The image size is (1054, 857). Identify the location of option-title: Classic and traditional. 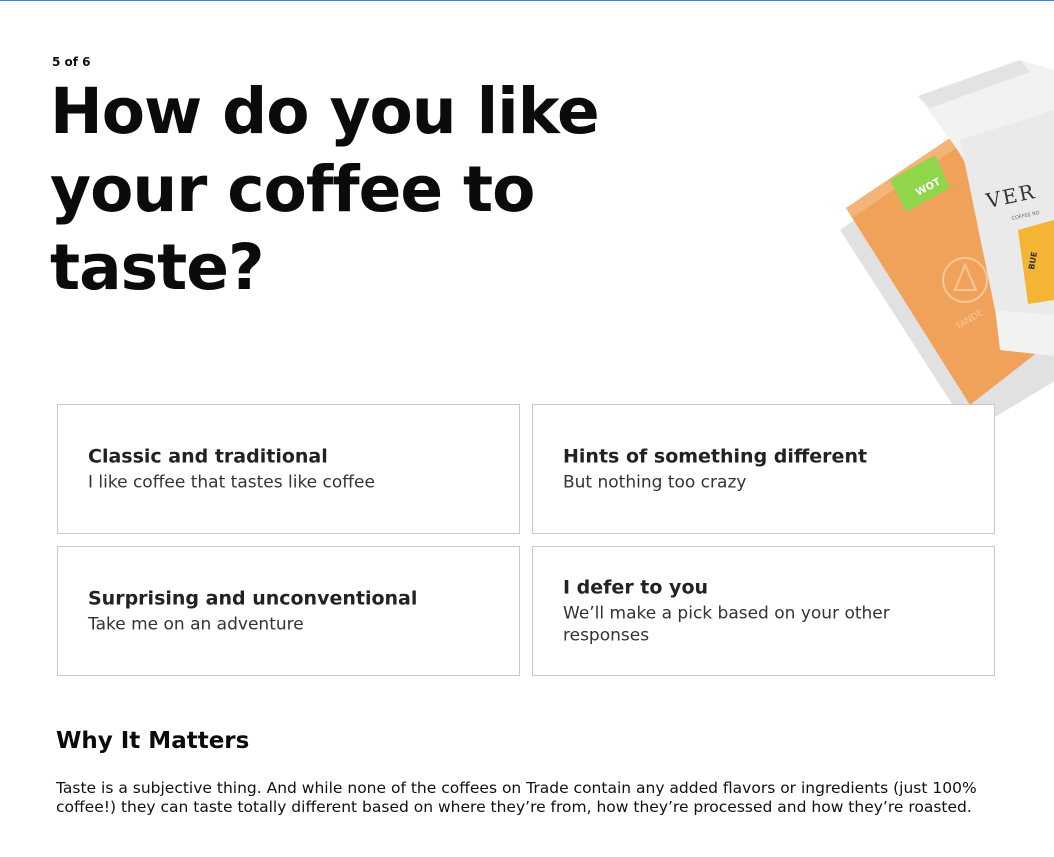
(208, 456).